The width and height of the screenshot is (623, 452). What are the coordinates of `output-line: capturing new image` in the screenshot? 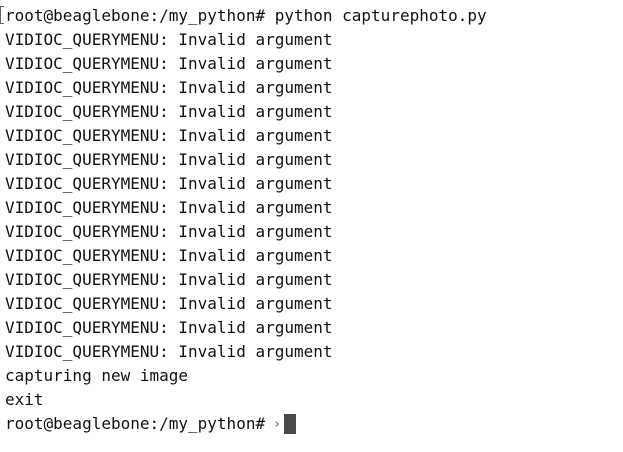 It's located at (97, 375).